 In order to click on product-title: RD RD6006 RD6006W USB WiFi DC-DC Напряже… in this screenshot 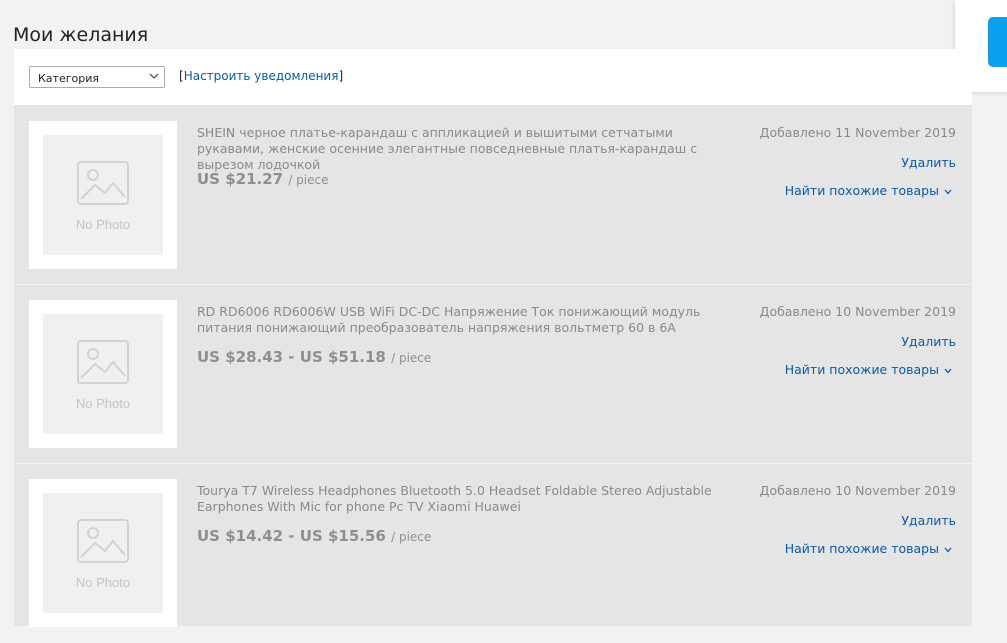, I will do `click(469, 320)`.